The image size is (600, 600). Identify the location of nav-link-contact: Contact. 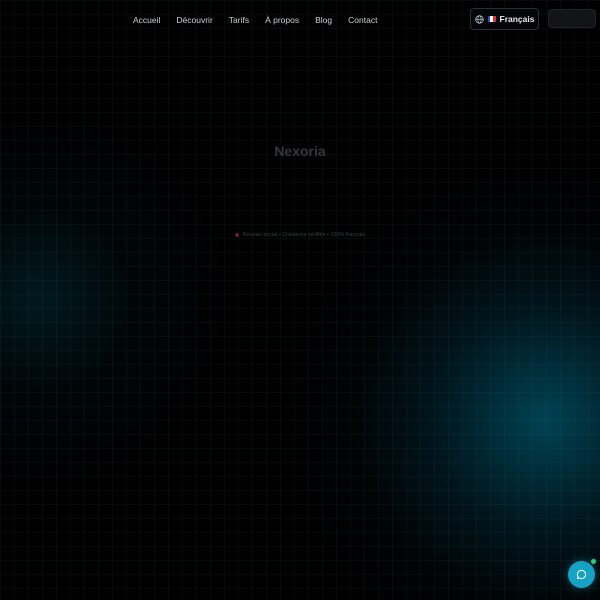
(362, 20).